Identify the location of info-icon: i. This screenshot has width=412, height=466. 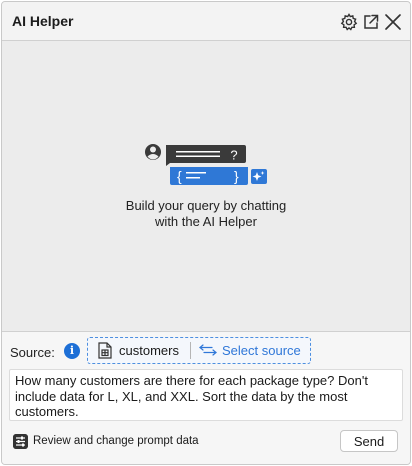
(72, 351).